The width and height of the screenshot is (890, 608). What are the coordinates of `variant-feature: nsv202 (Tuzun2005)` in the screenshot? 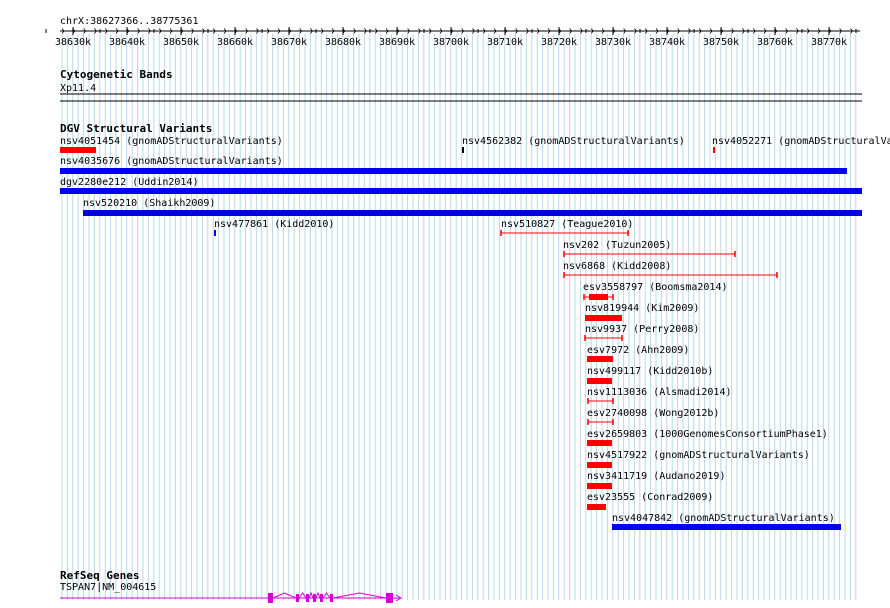 It's located at (649, 248).